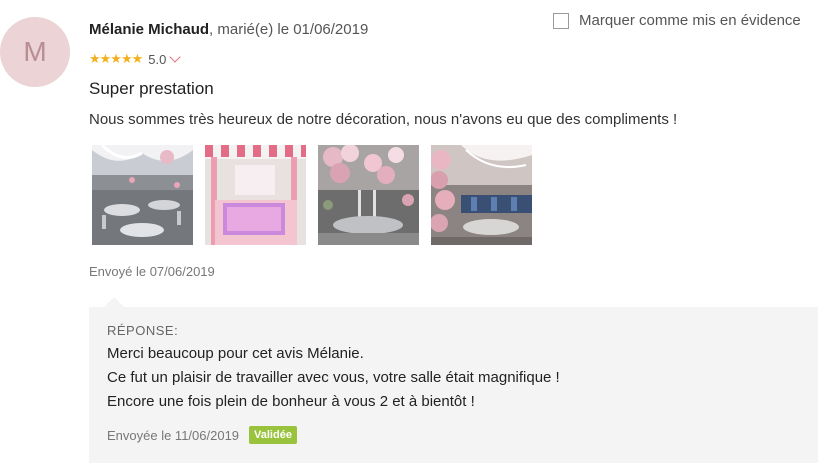 The width and height of the screenshot is (818, 463). Describe the element at coordinates (289, 29) in the screenshot. I see `wedding-date: , marié(e) le 01/06/2019` at that location.